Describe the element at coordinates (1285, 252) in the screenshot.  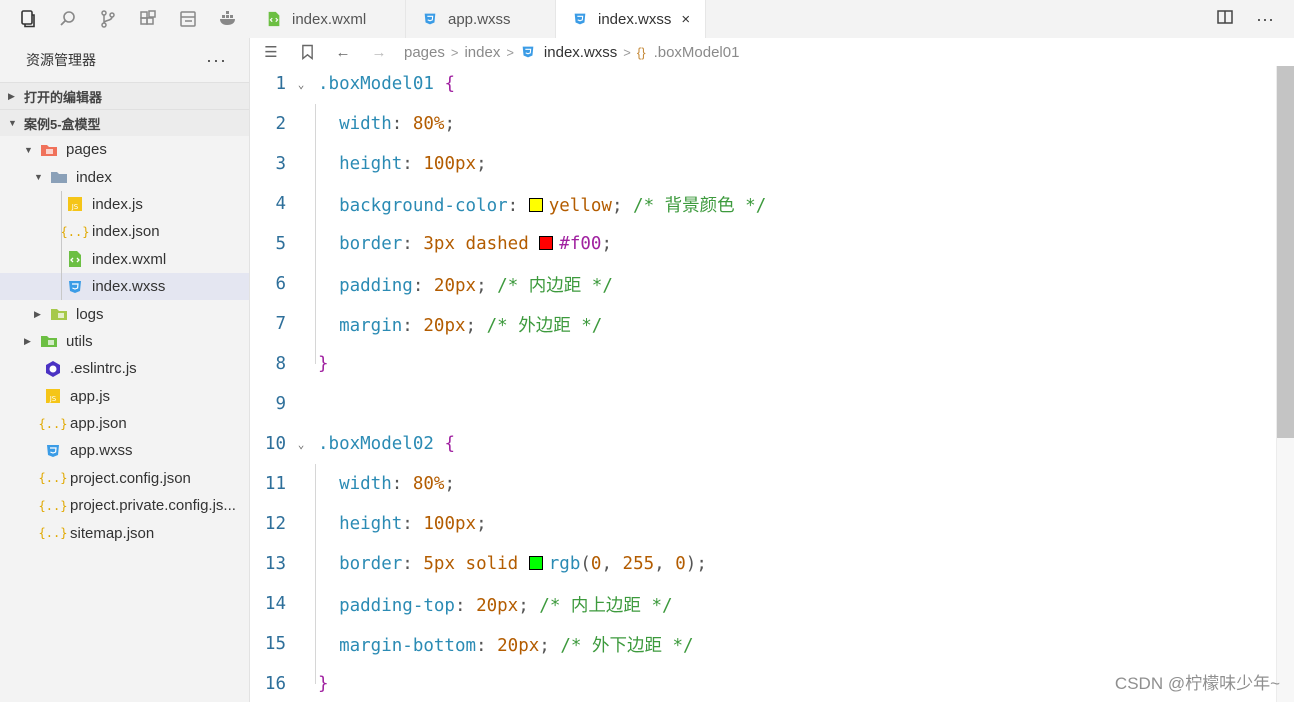
I see `scrollbar-thumb` at that location.